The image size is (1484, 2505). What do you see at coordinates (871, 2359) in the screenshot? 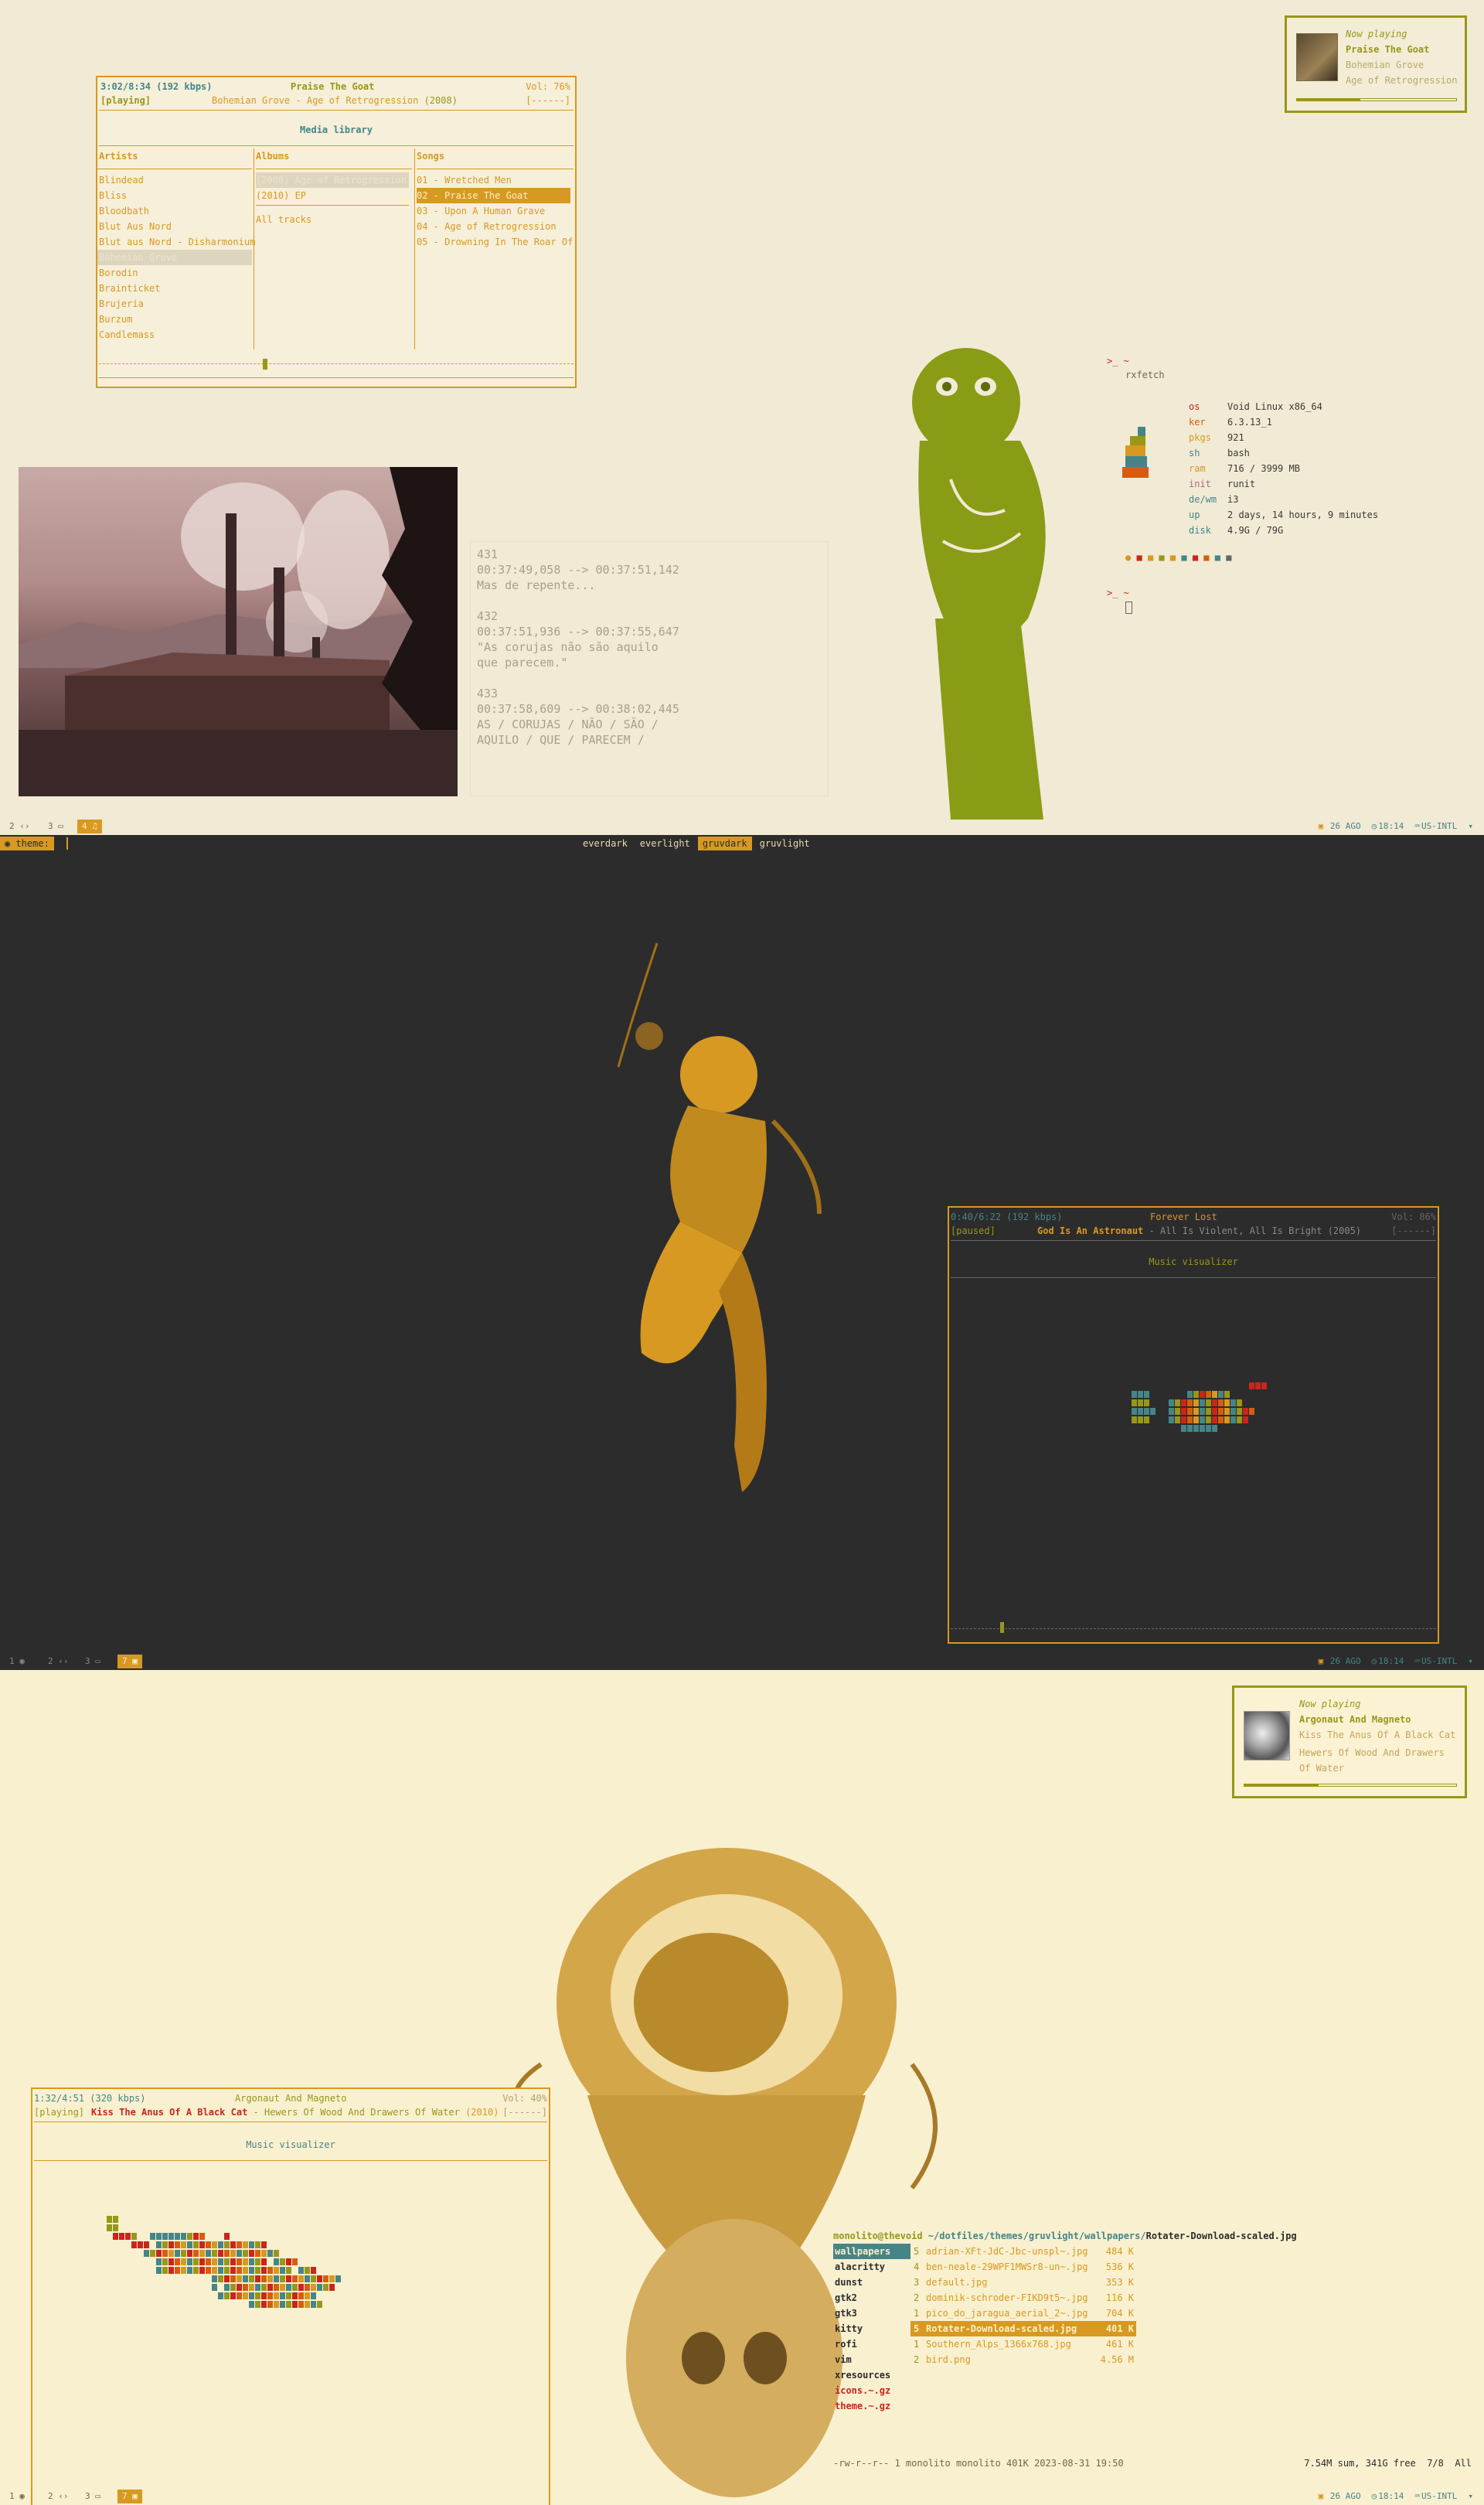
I see `fm-dir-item: vim` at bounding box center [871, 2359].